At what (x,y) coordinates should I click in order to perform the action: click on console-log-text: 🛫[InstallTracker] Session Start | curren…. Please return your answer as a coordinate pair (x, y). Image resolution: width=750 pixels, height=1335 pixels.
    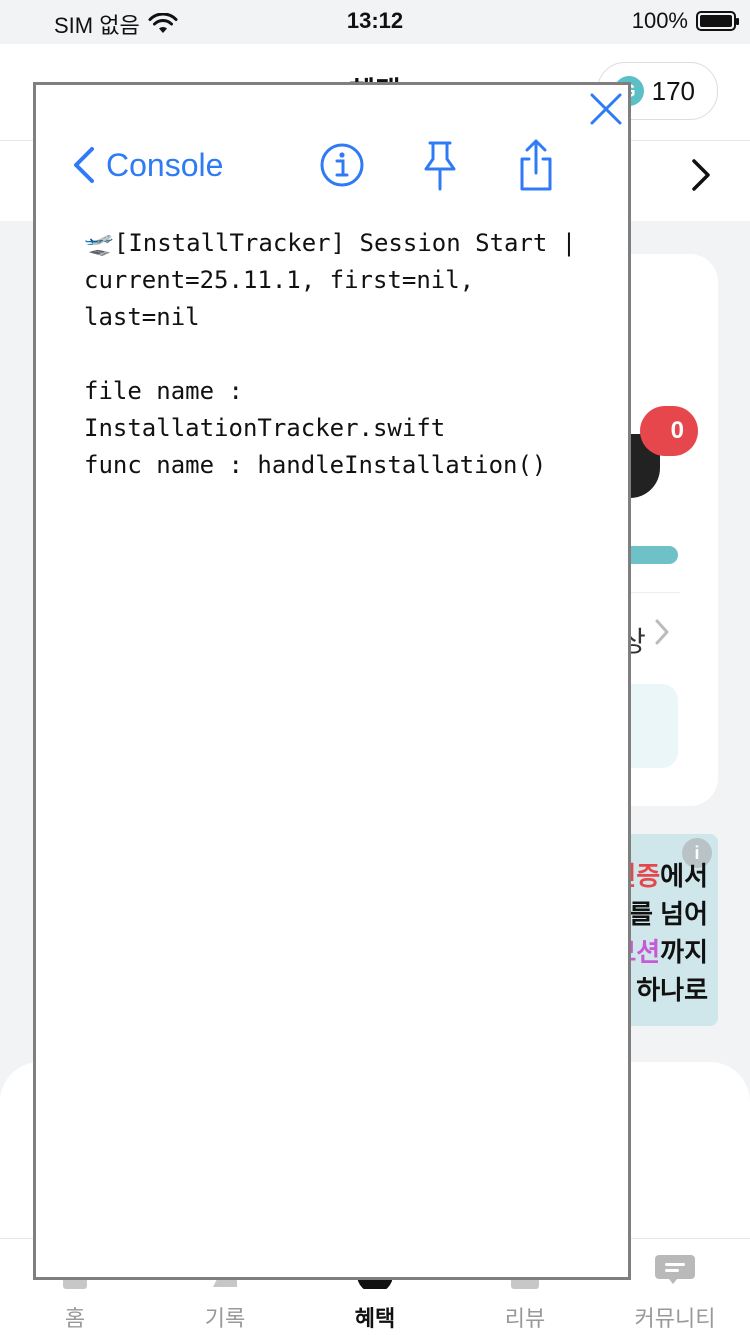
    Looking at the image, I should click on (330, 354).